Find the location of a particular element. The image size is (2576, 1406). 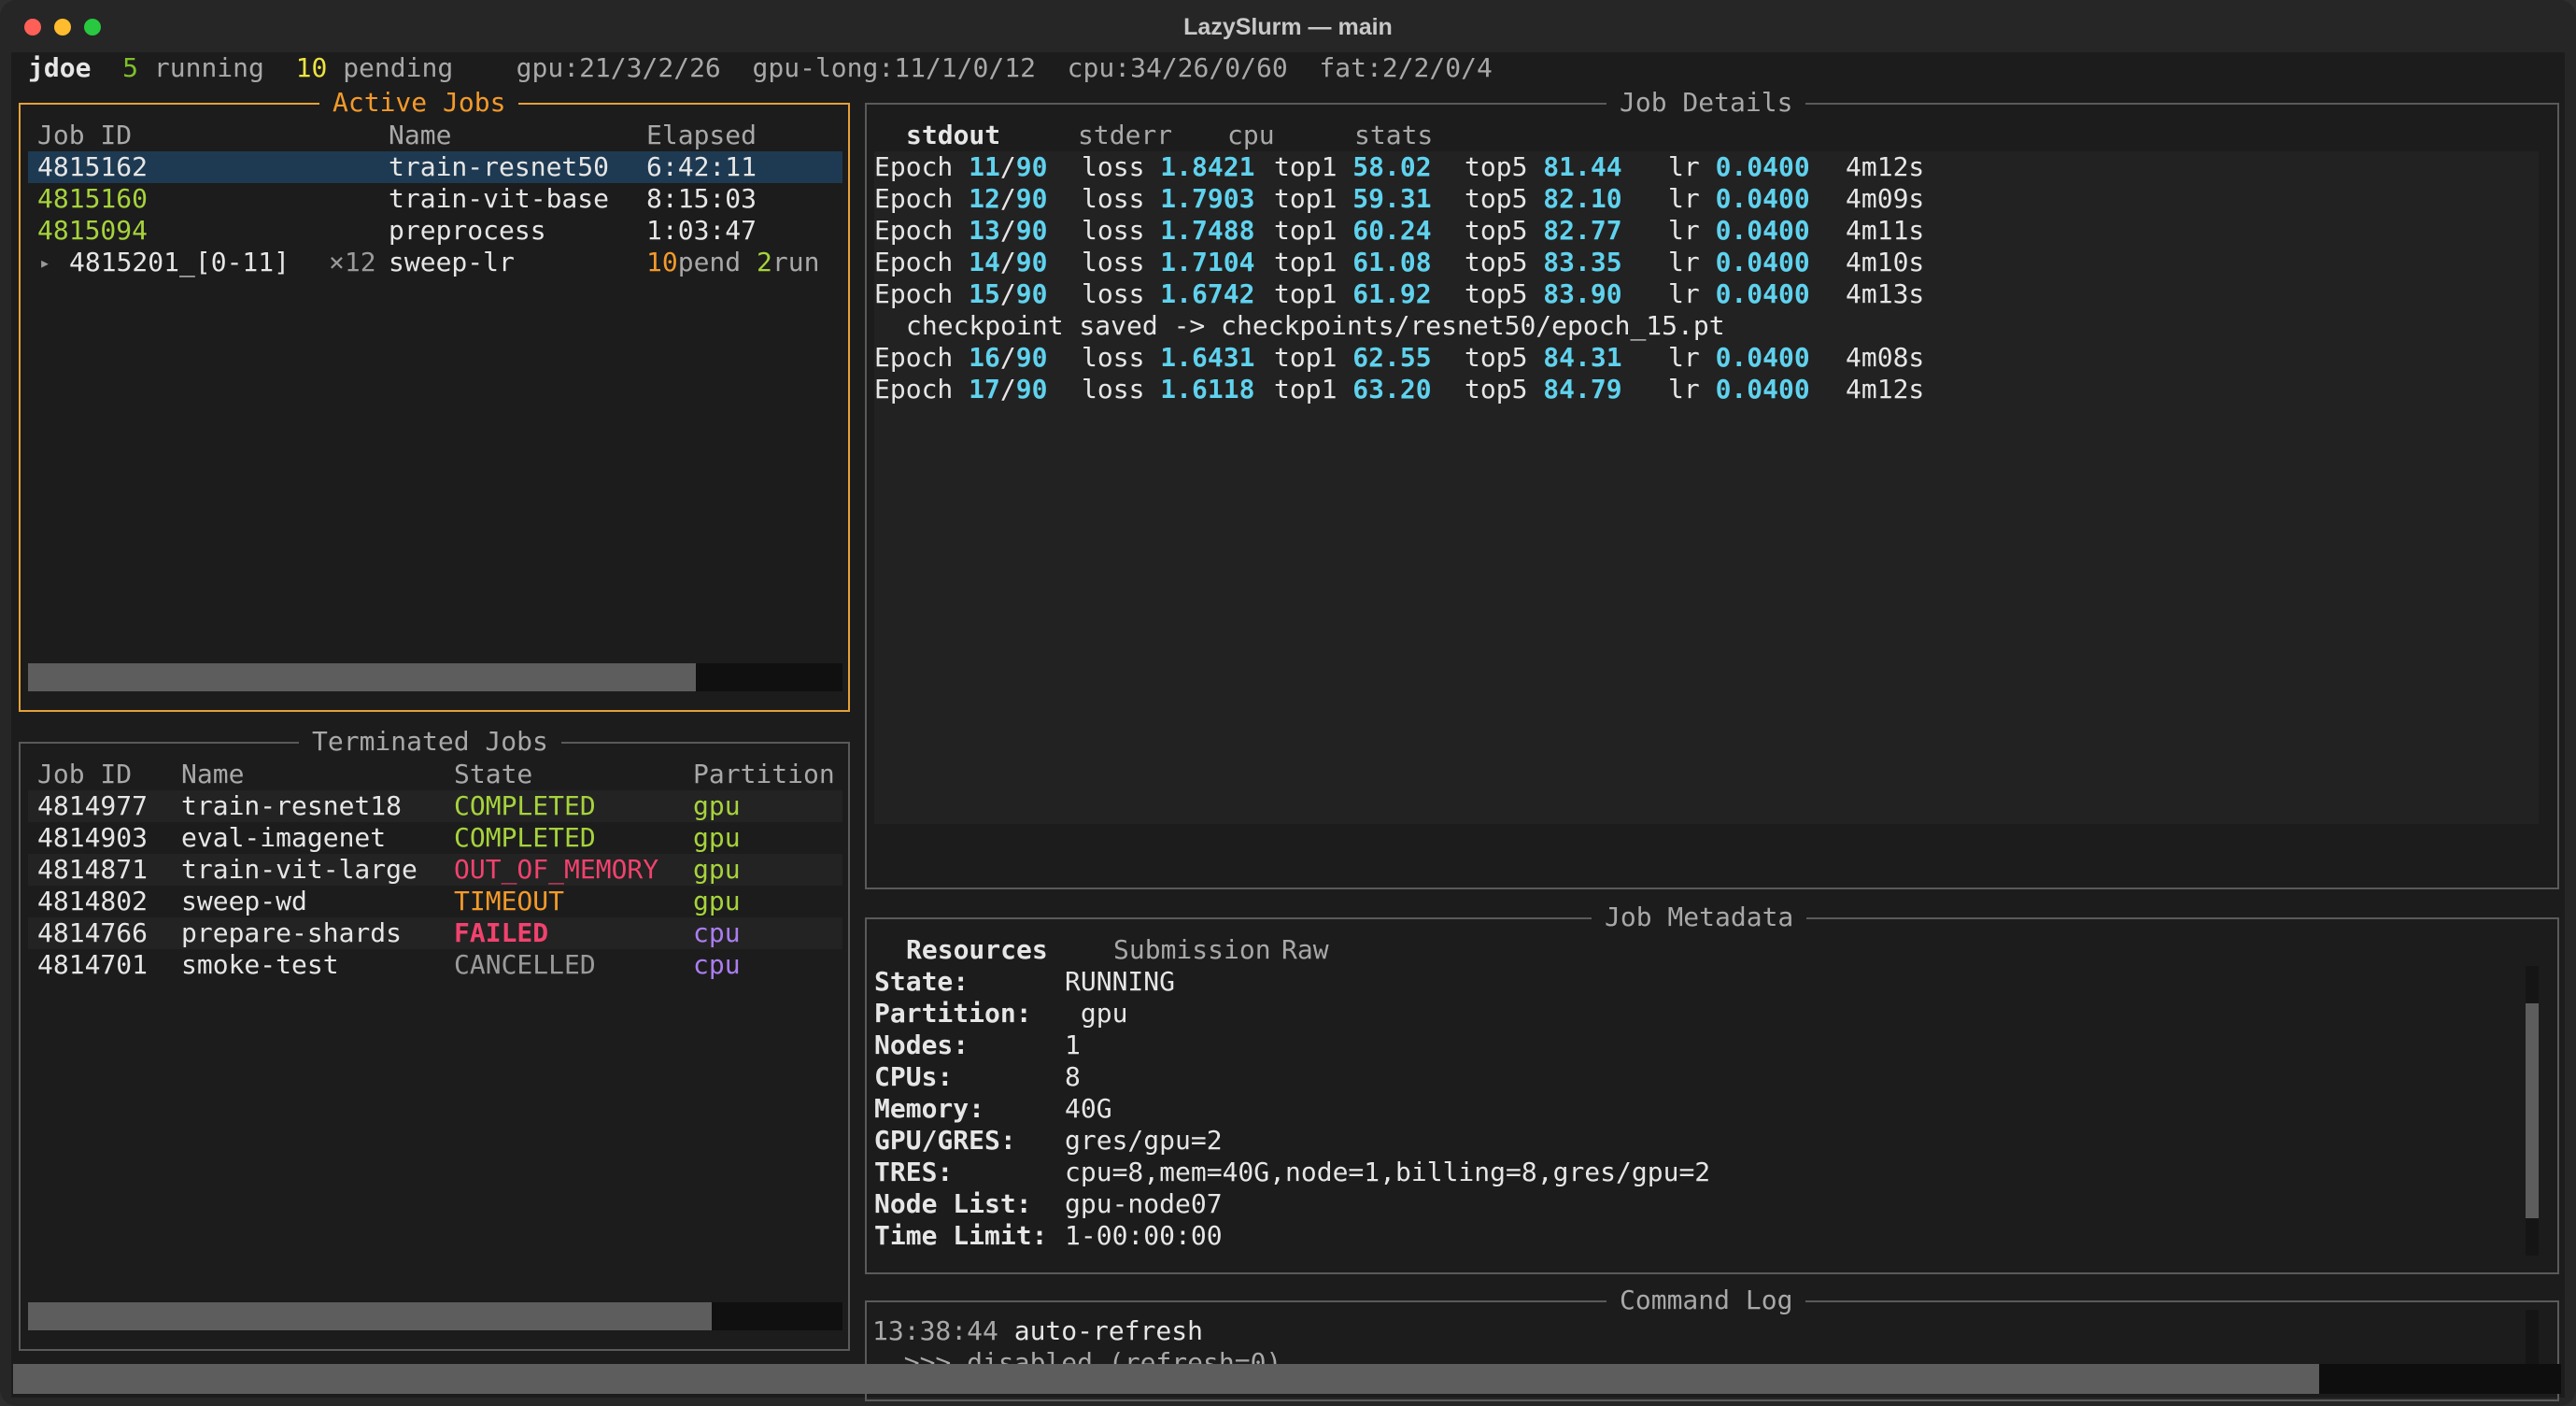

terminated-jobs-title: Terminated Jobs is located at coordinates (430, 742).